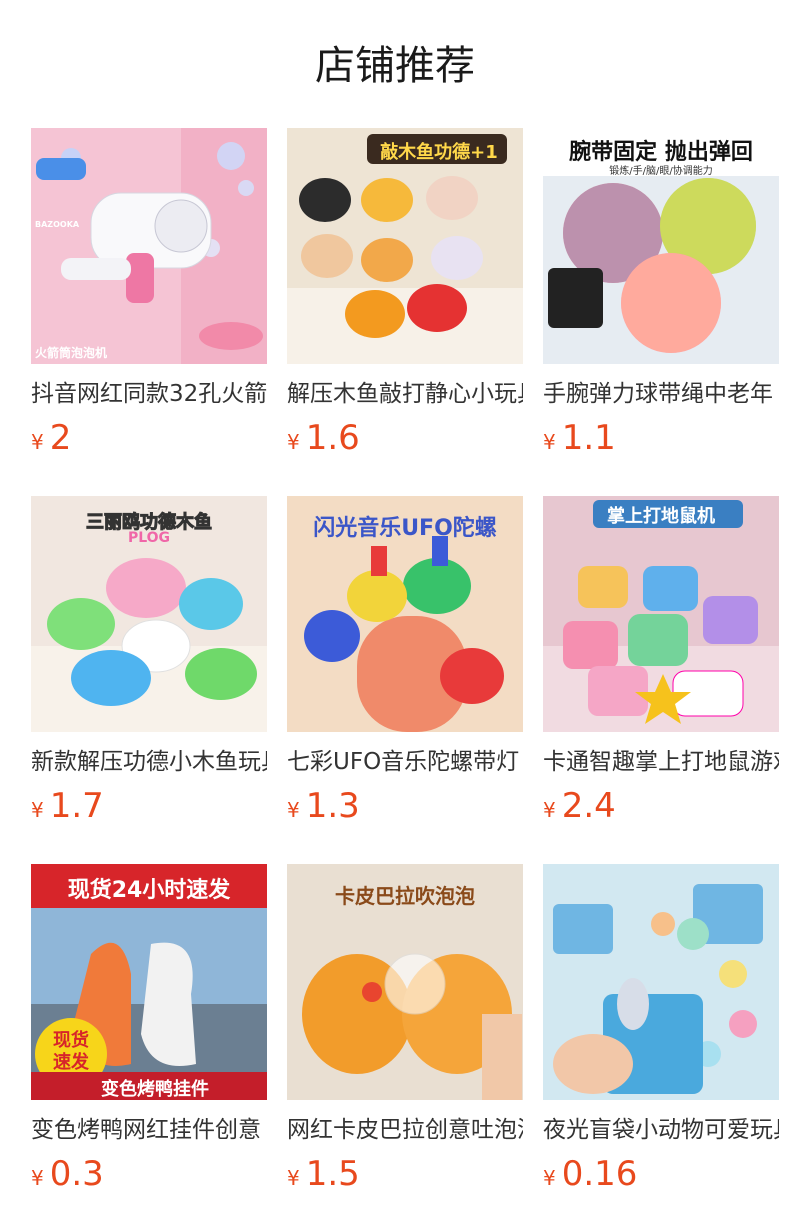 Image resolution: width=790 pixels, height=1232 pixels. Describe the element at coordinates (149, 982) in the screenshot. I see `product-image: 现货24小时速发 现货 速发 变色烤鸭挂件` at that location.